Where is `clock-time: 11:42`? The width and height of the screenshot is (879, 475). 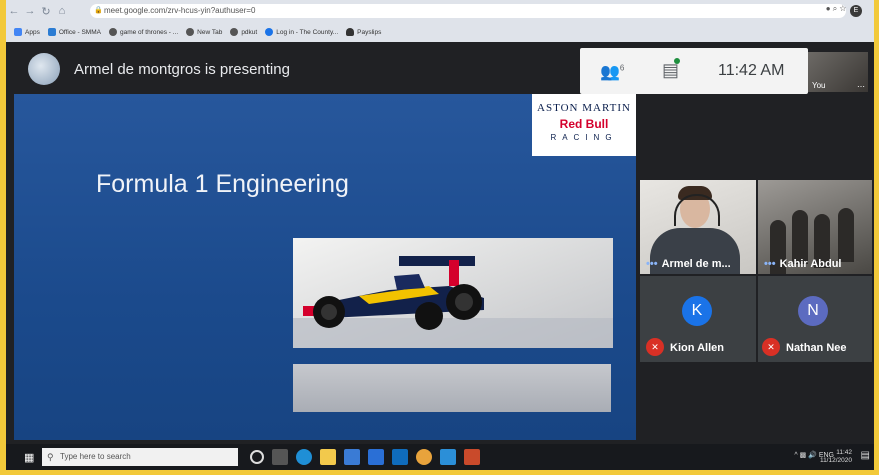
clock-time: 11:42 is located at coordinates (844, 452).